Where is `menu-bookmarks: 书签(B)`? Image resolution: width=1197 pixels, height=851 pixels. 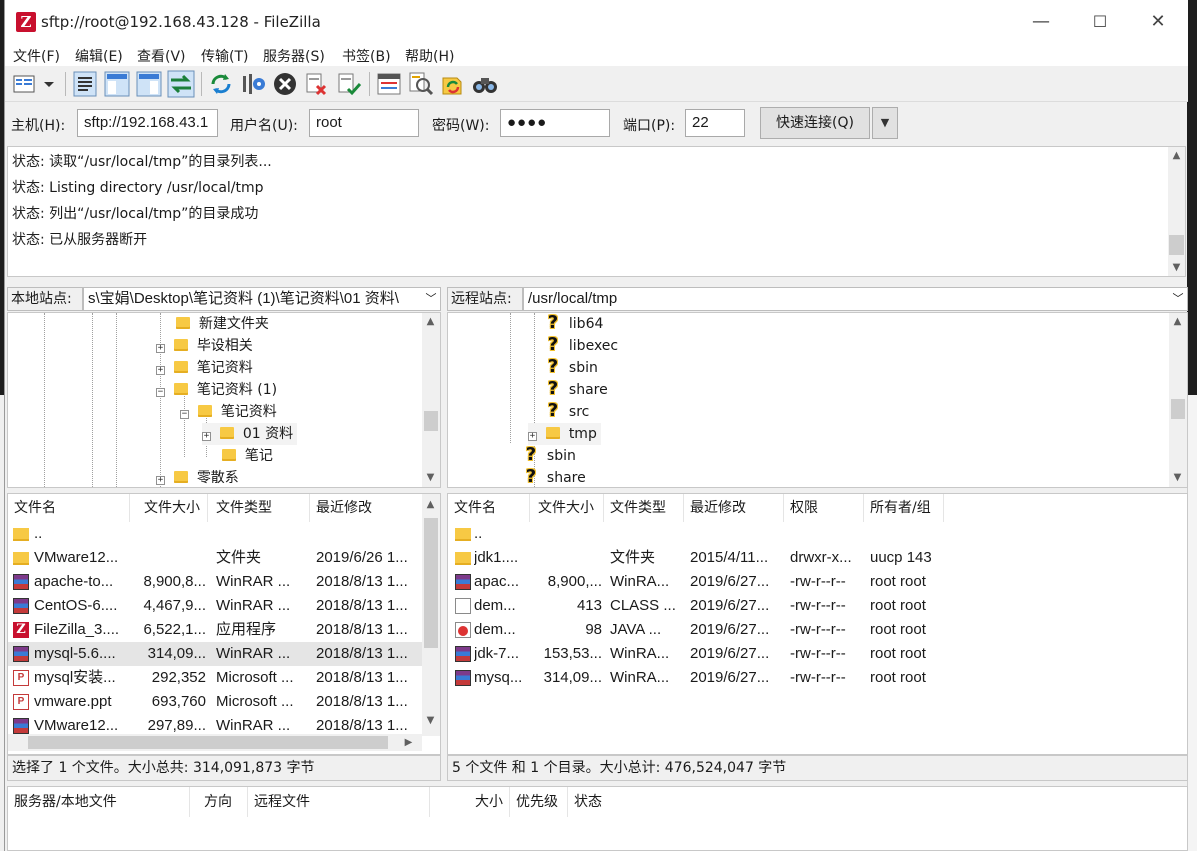 menu-bookmarks: 书签(B) is located at coordinates (366, 56).